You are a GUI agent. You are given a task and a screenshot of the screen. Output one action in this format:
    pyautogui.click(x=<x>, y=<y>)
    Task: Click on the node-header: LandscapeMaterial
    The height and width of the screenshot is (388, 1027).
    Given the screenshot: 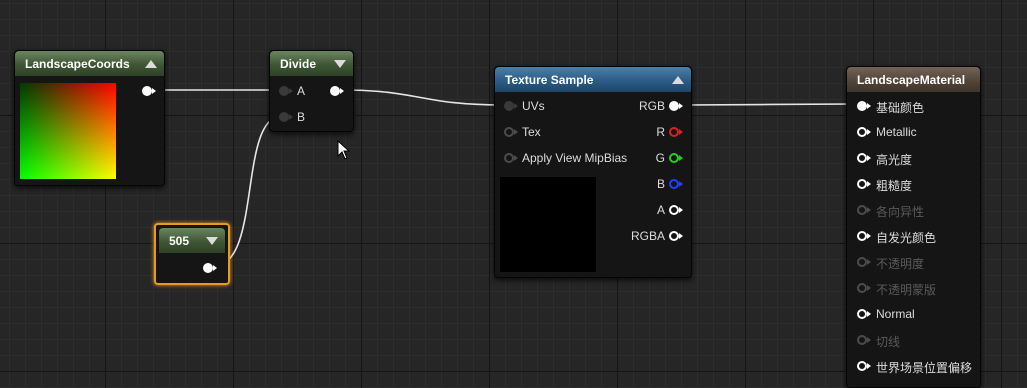 What is the action you would take?
    pyautogui.click(x=913, y=79)
    